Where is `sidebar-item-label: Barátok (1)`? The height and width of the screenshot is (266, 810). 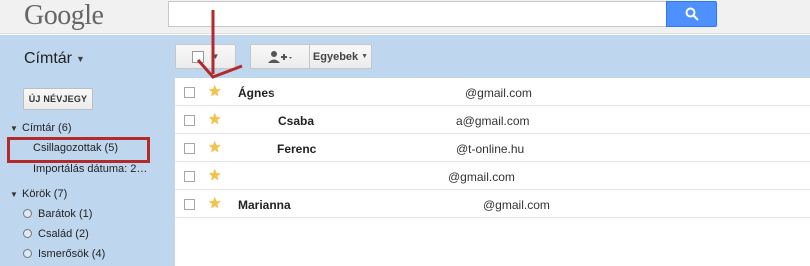 sidebar-item-label: Barátok (1) is located at coordinates (65, 214).